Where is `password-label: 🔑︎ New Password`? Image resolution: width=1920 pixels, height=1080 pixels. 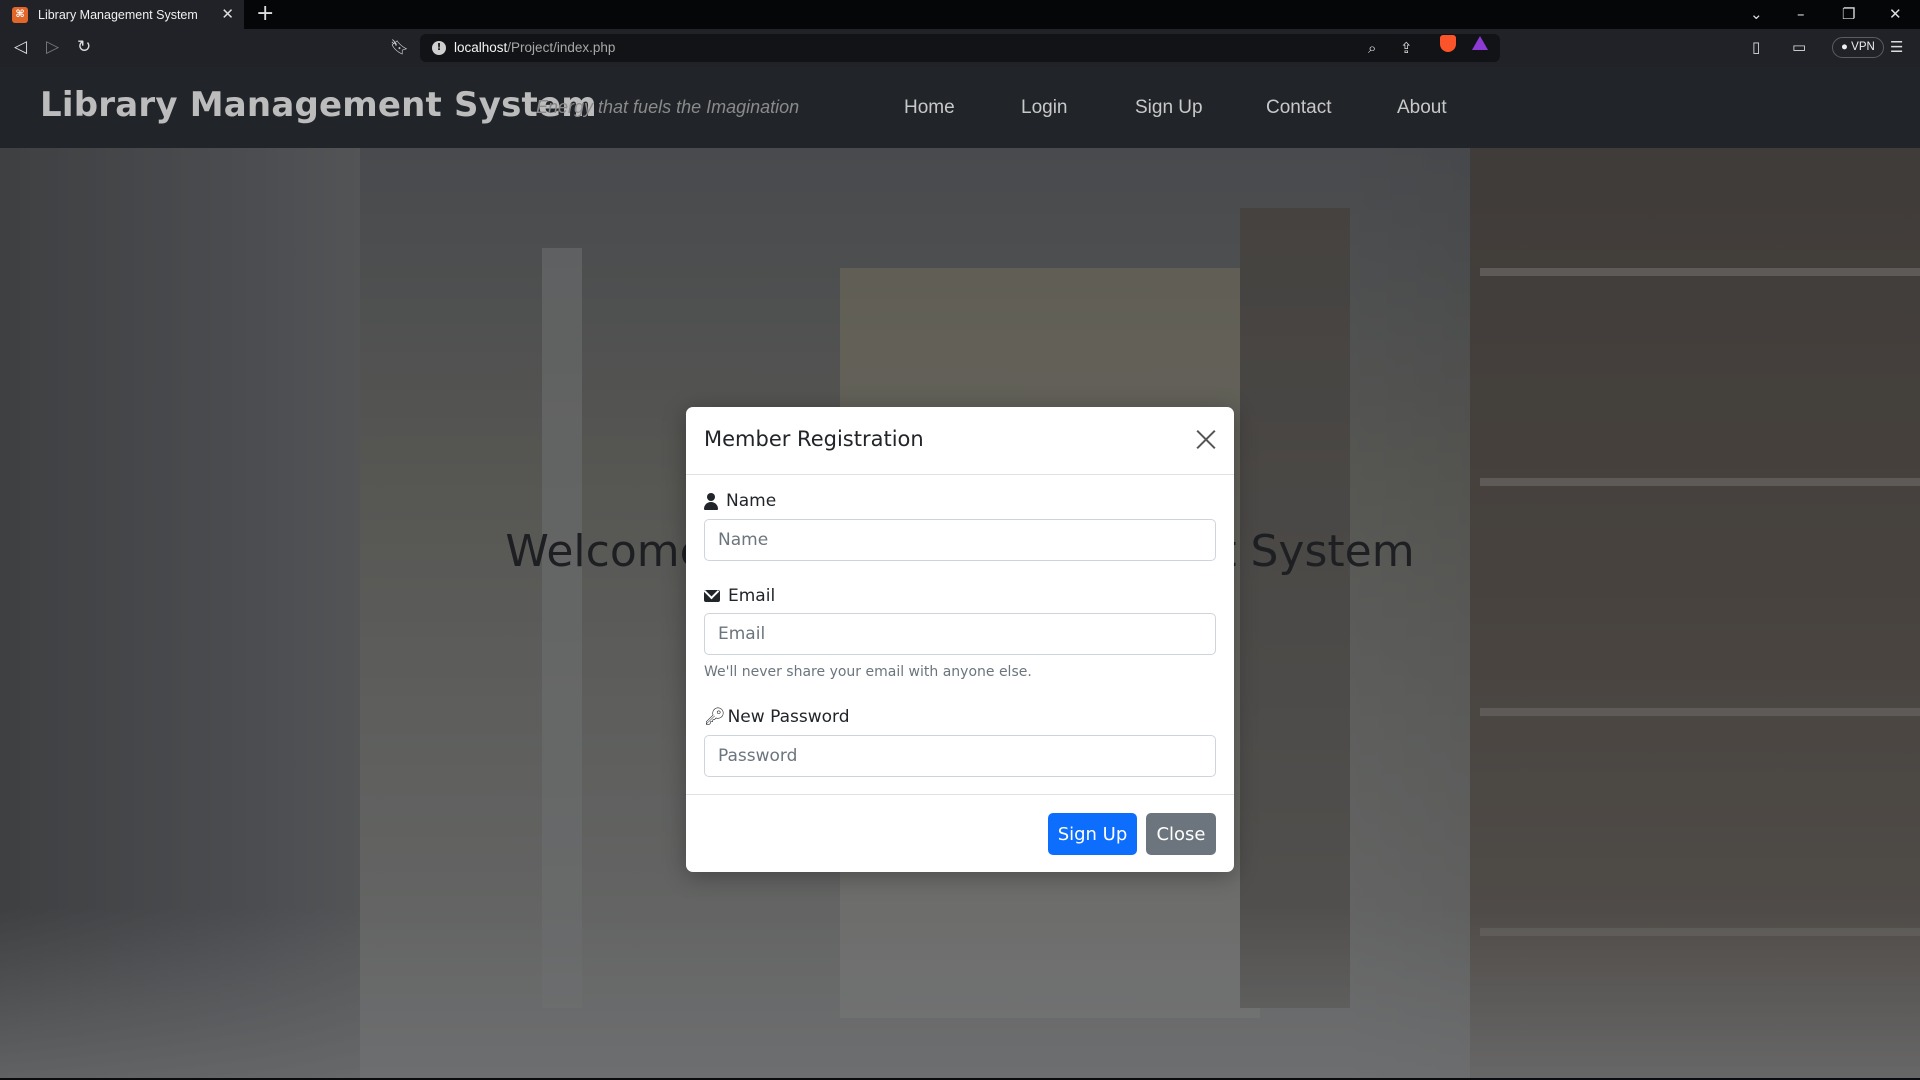
password-label: 🔑︎ New Password is located at coordinates (776, 717).